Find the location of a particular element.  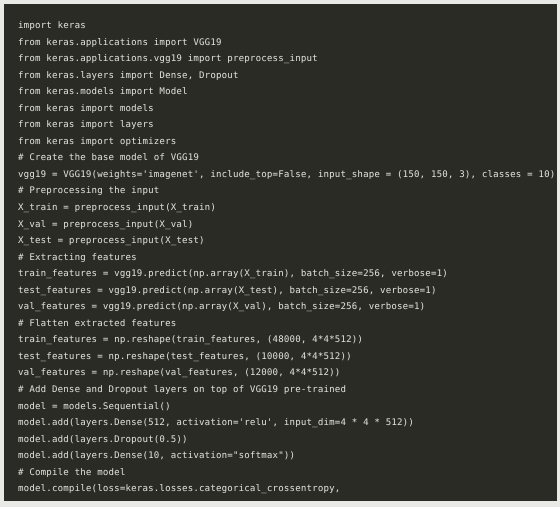

code-line: from keras.applications import VGG19 is located at coordinates (120, 42).